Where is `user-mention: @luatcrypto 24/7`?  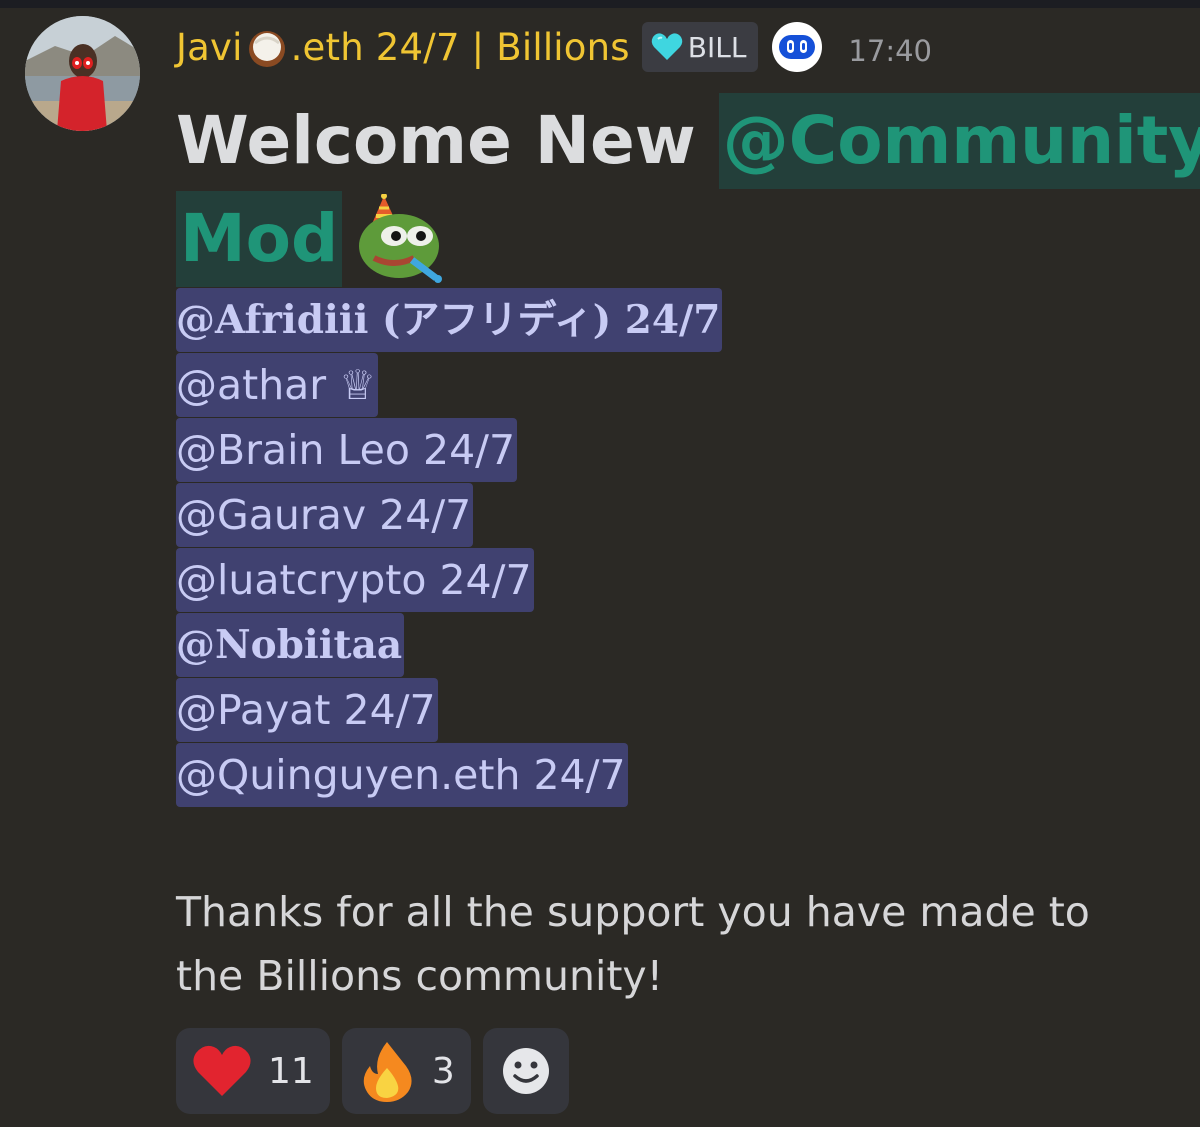 user-mention: @luatcrypto 24/7 is located at coordinates (355, 580).